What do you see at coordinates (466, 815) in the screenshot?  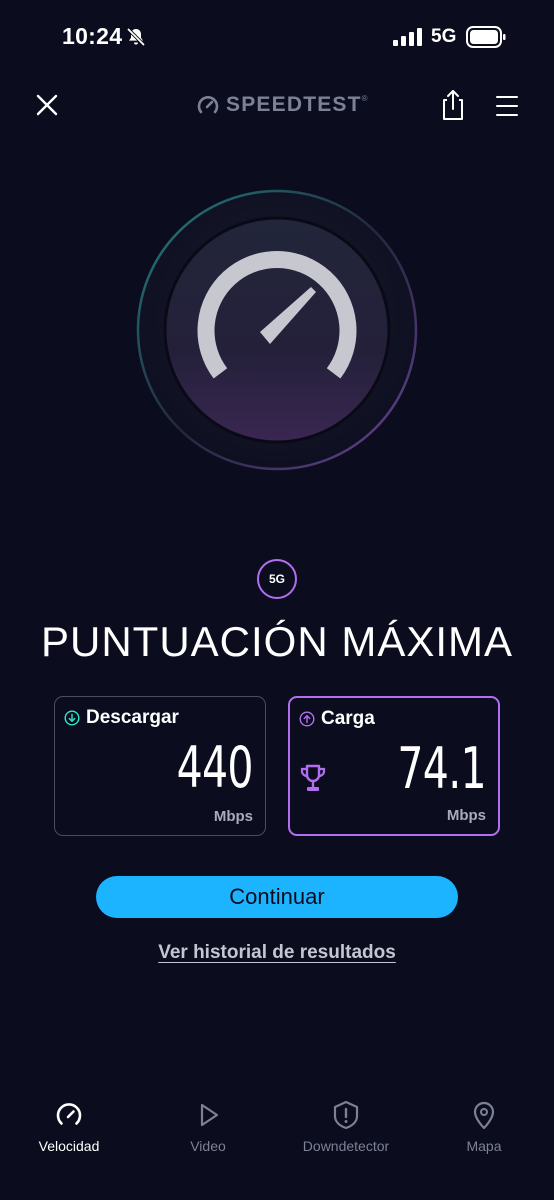 I see `upload-unit: Mbps` at bounding box center [466, 815].